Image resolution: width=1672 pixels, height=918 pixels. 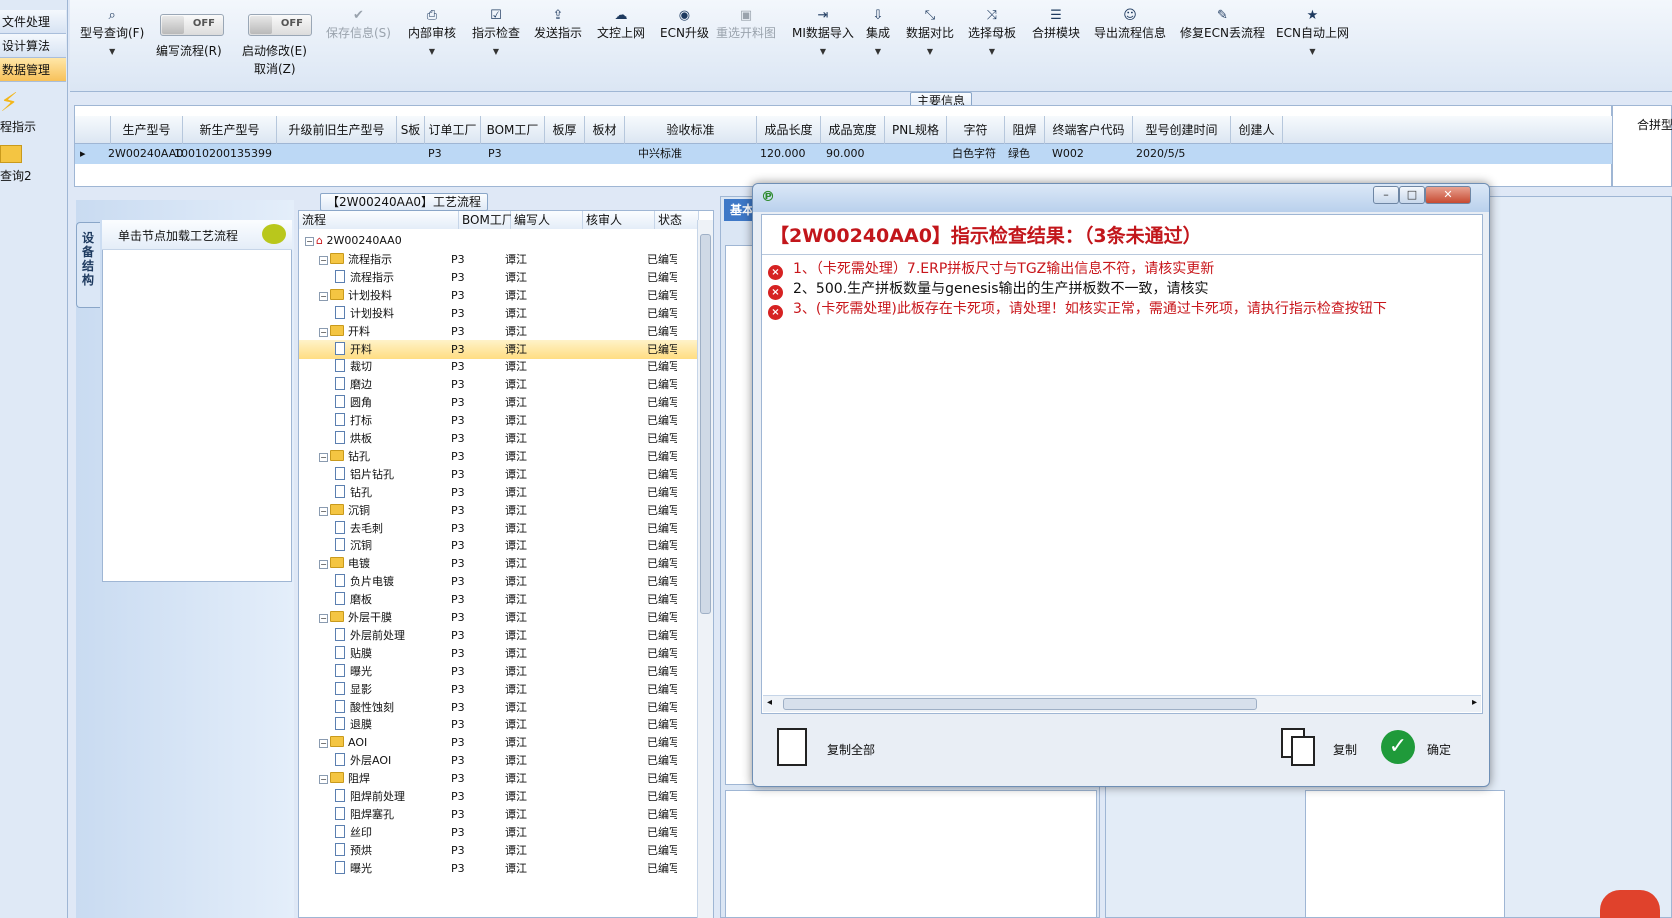 I want to click on select-motherboard-button: ⤨ 选择母板 ▼, so click(x=992, y=32).